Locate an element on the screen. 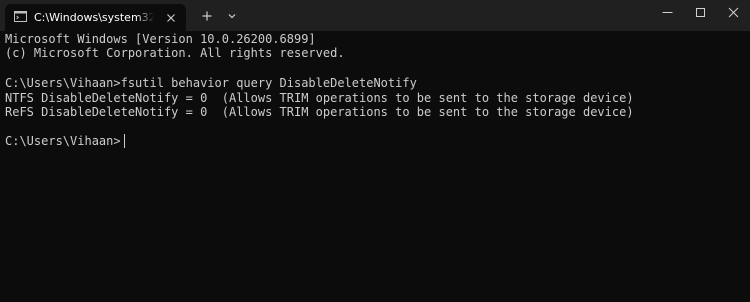  cmd-icon is located at coordinates (20, 16).